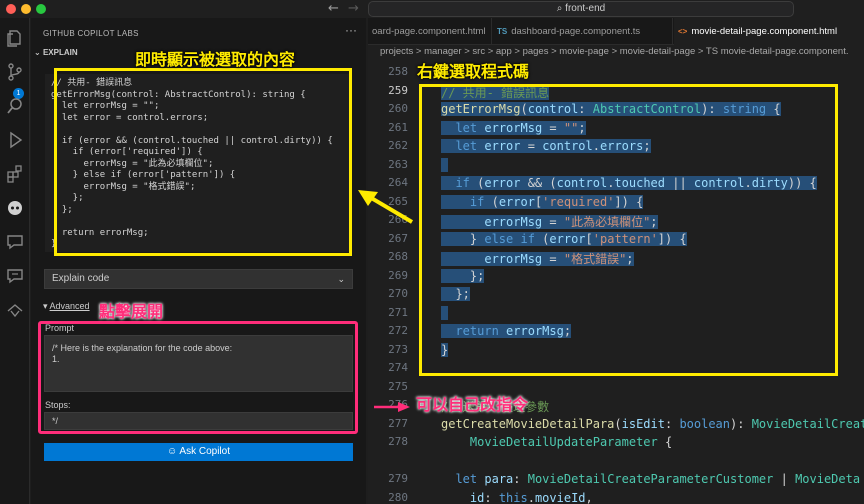  I want to click on ask-copilot-button: ☺ Ask Copilot, so click(198, 452).